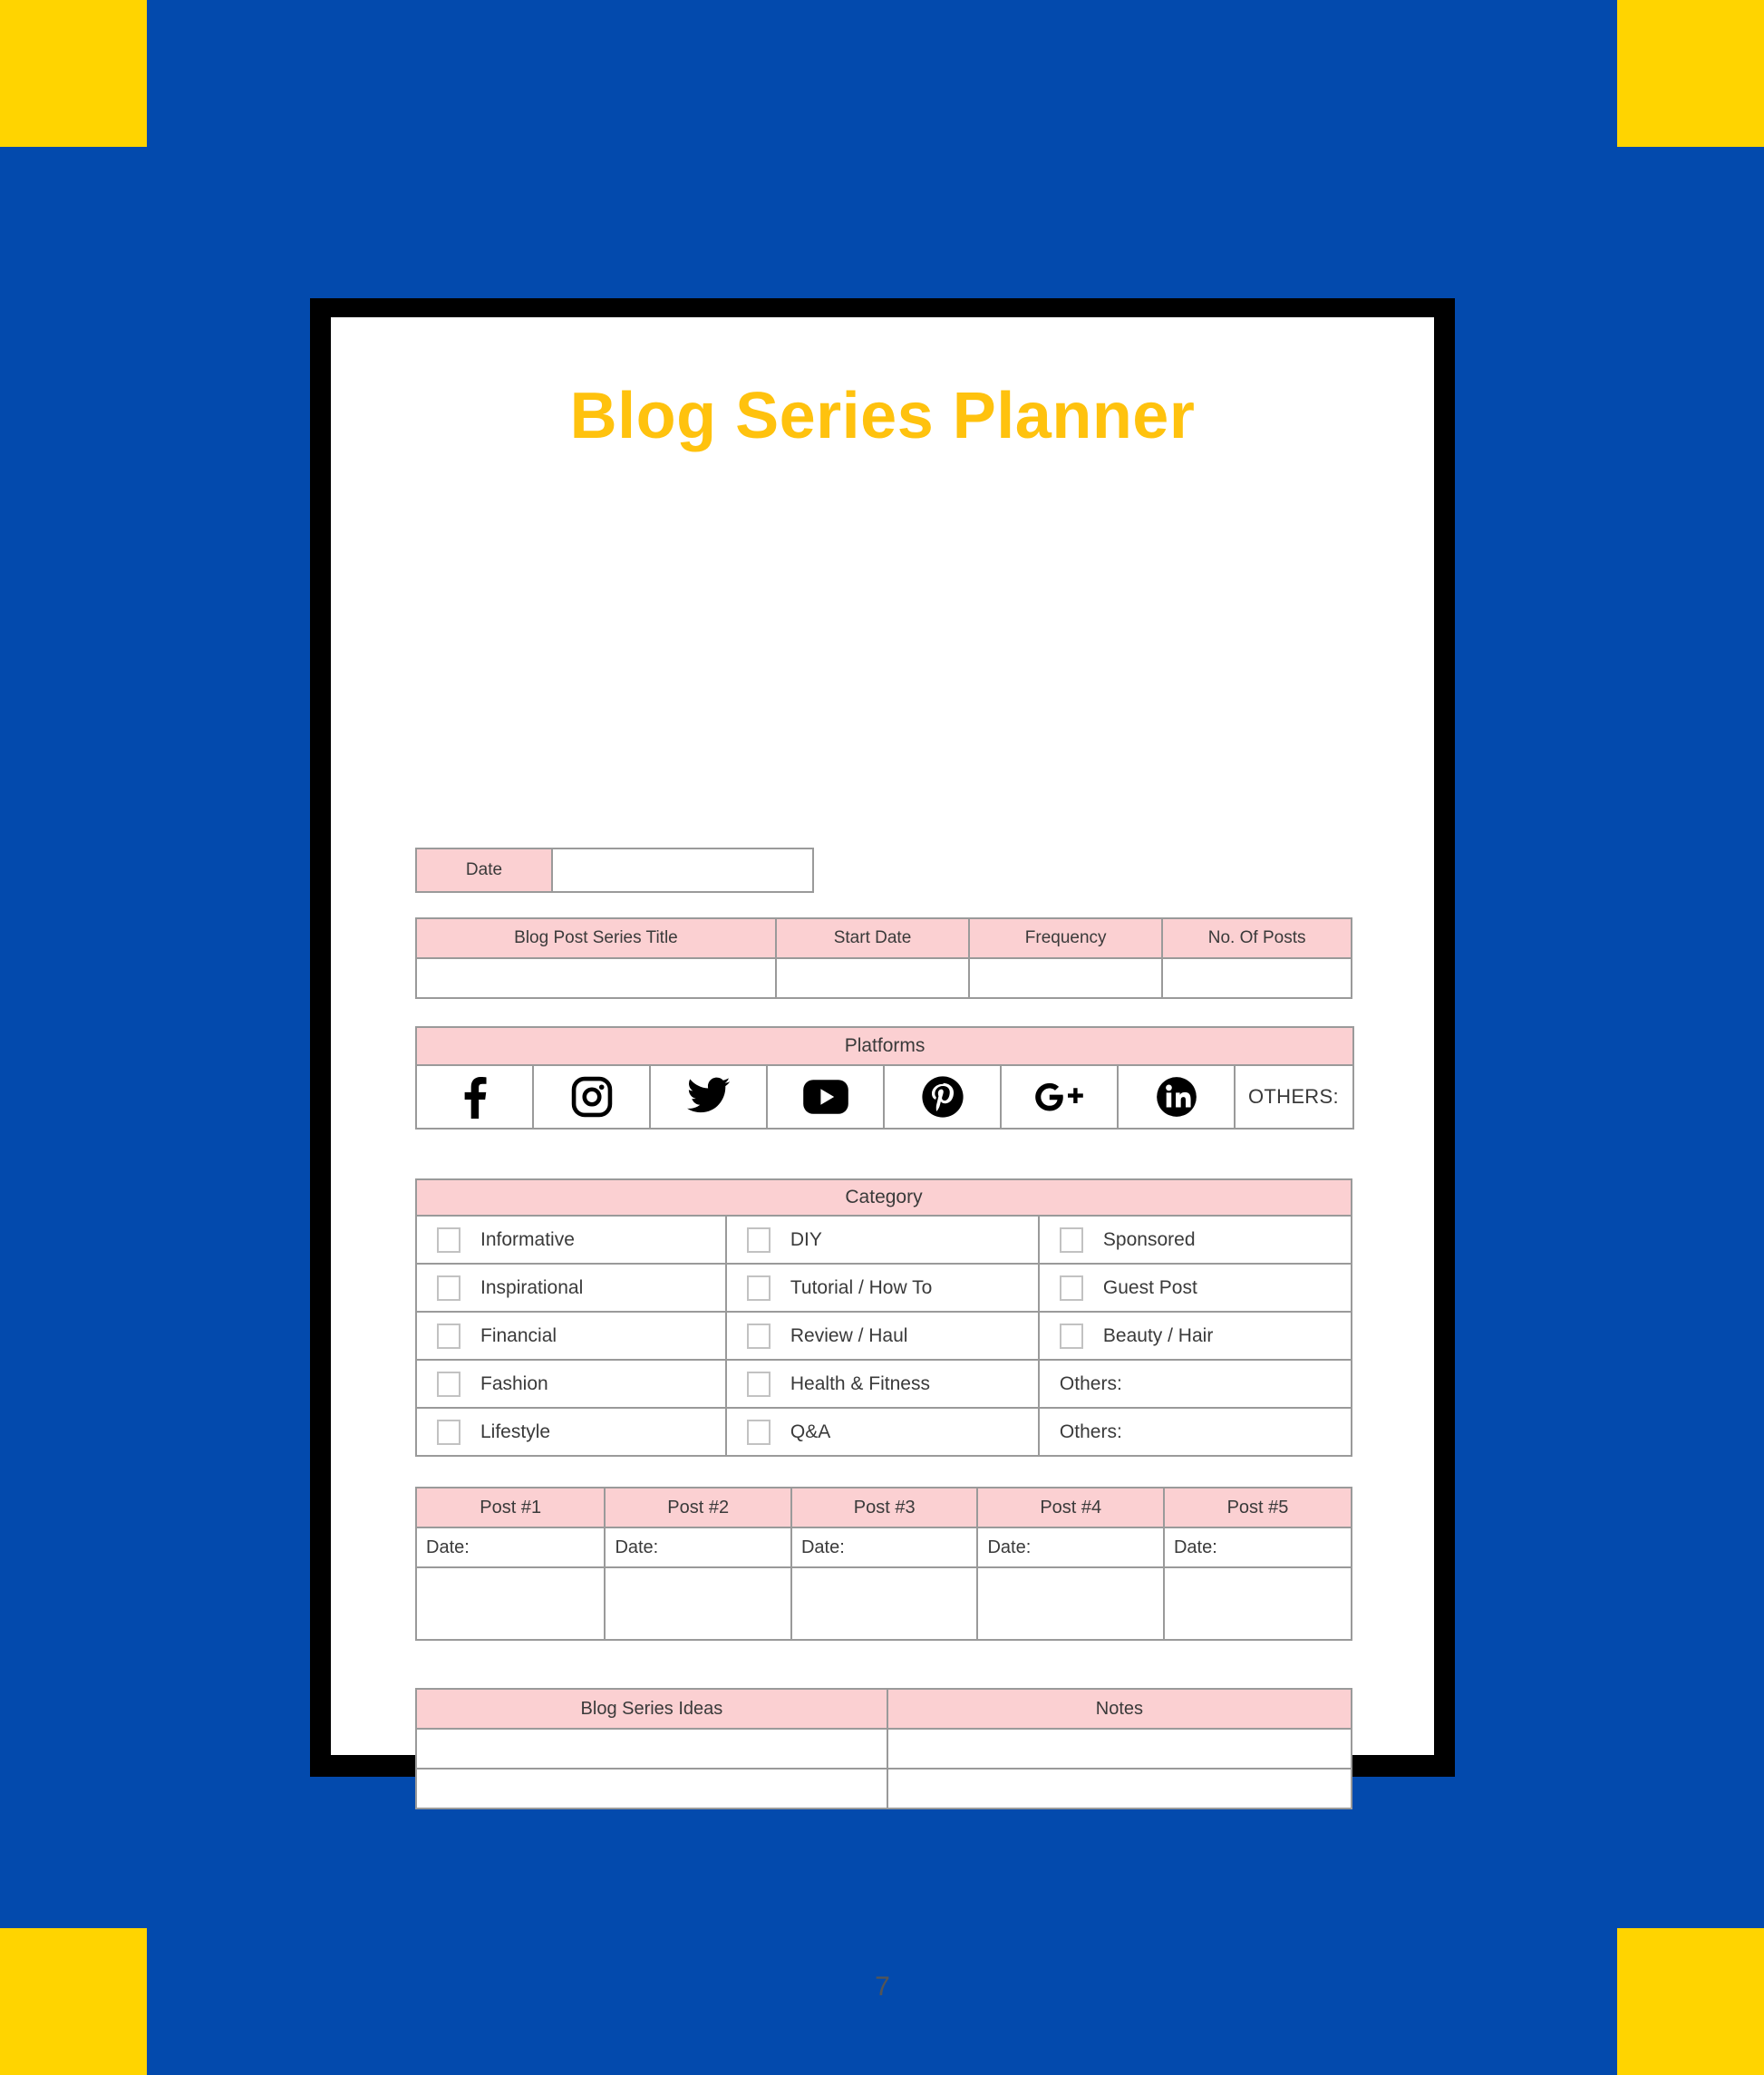 The height and width of the screenshot is (2075, 1764). I want to click on table-header-row: Post #1 Post #2 Post #3 Post #4 Post #5, so click(883, 1507).